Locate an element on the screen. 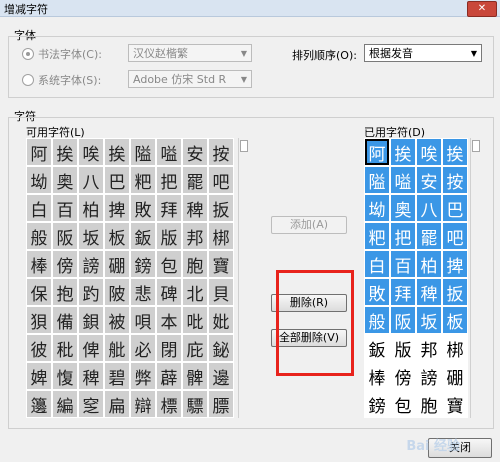  char-cell: 棒 is located at coordinates (377, 376).